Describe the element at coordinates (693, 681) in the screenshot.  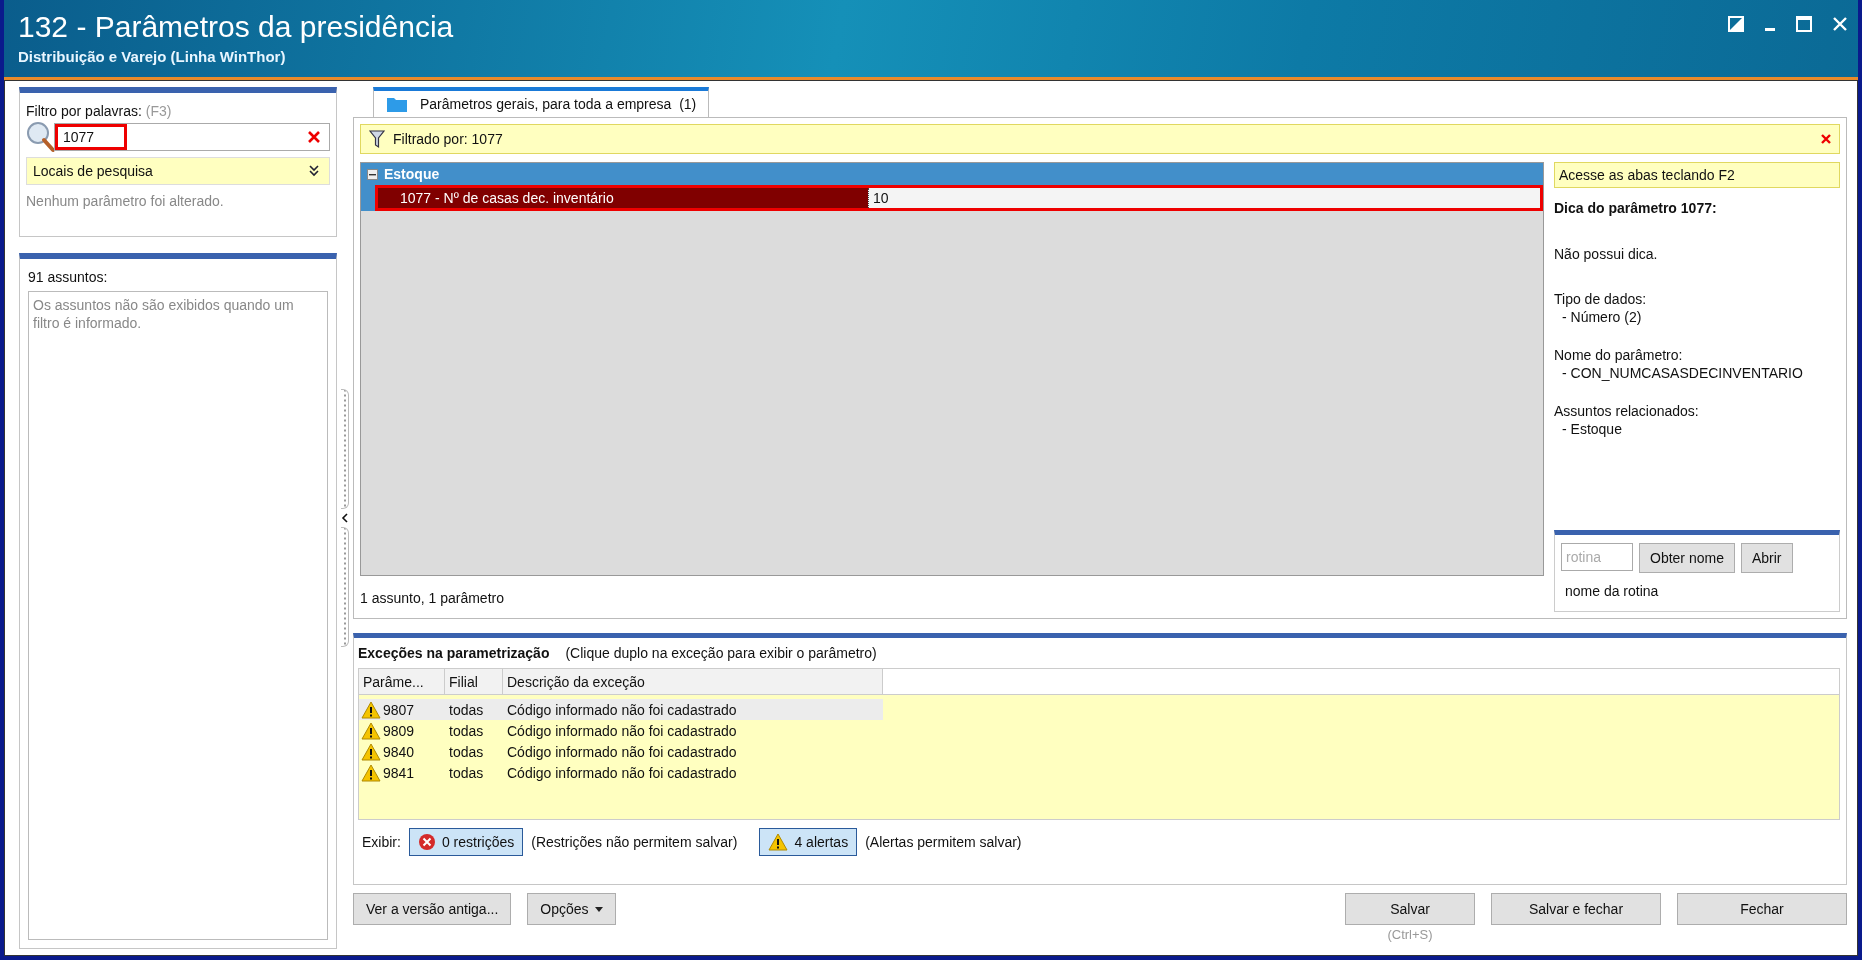
I see `column-header: Descrição da exceção` at that location.